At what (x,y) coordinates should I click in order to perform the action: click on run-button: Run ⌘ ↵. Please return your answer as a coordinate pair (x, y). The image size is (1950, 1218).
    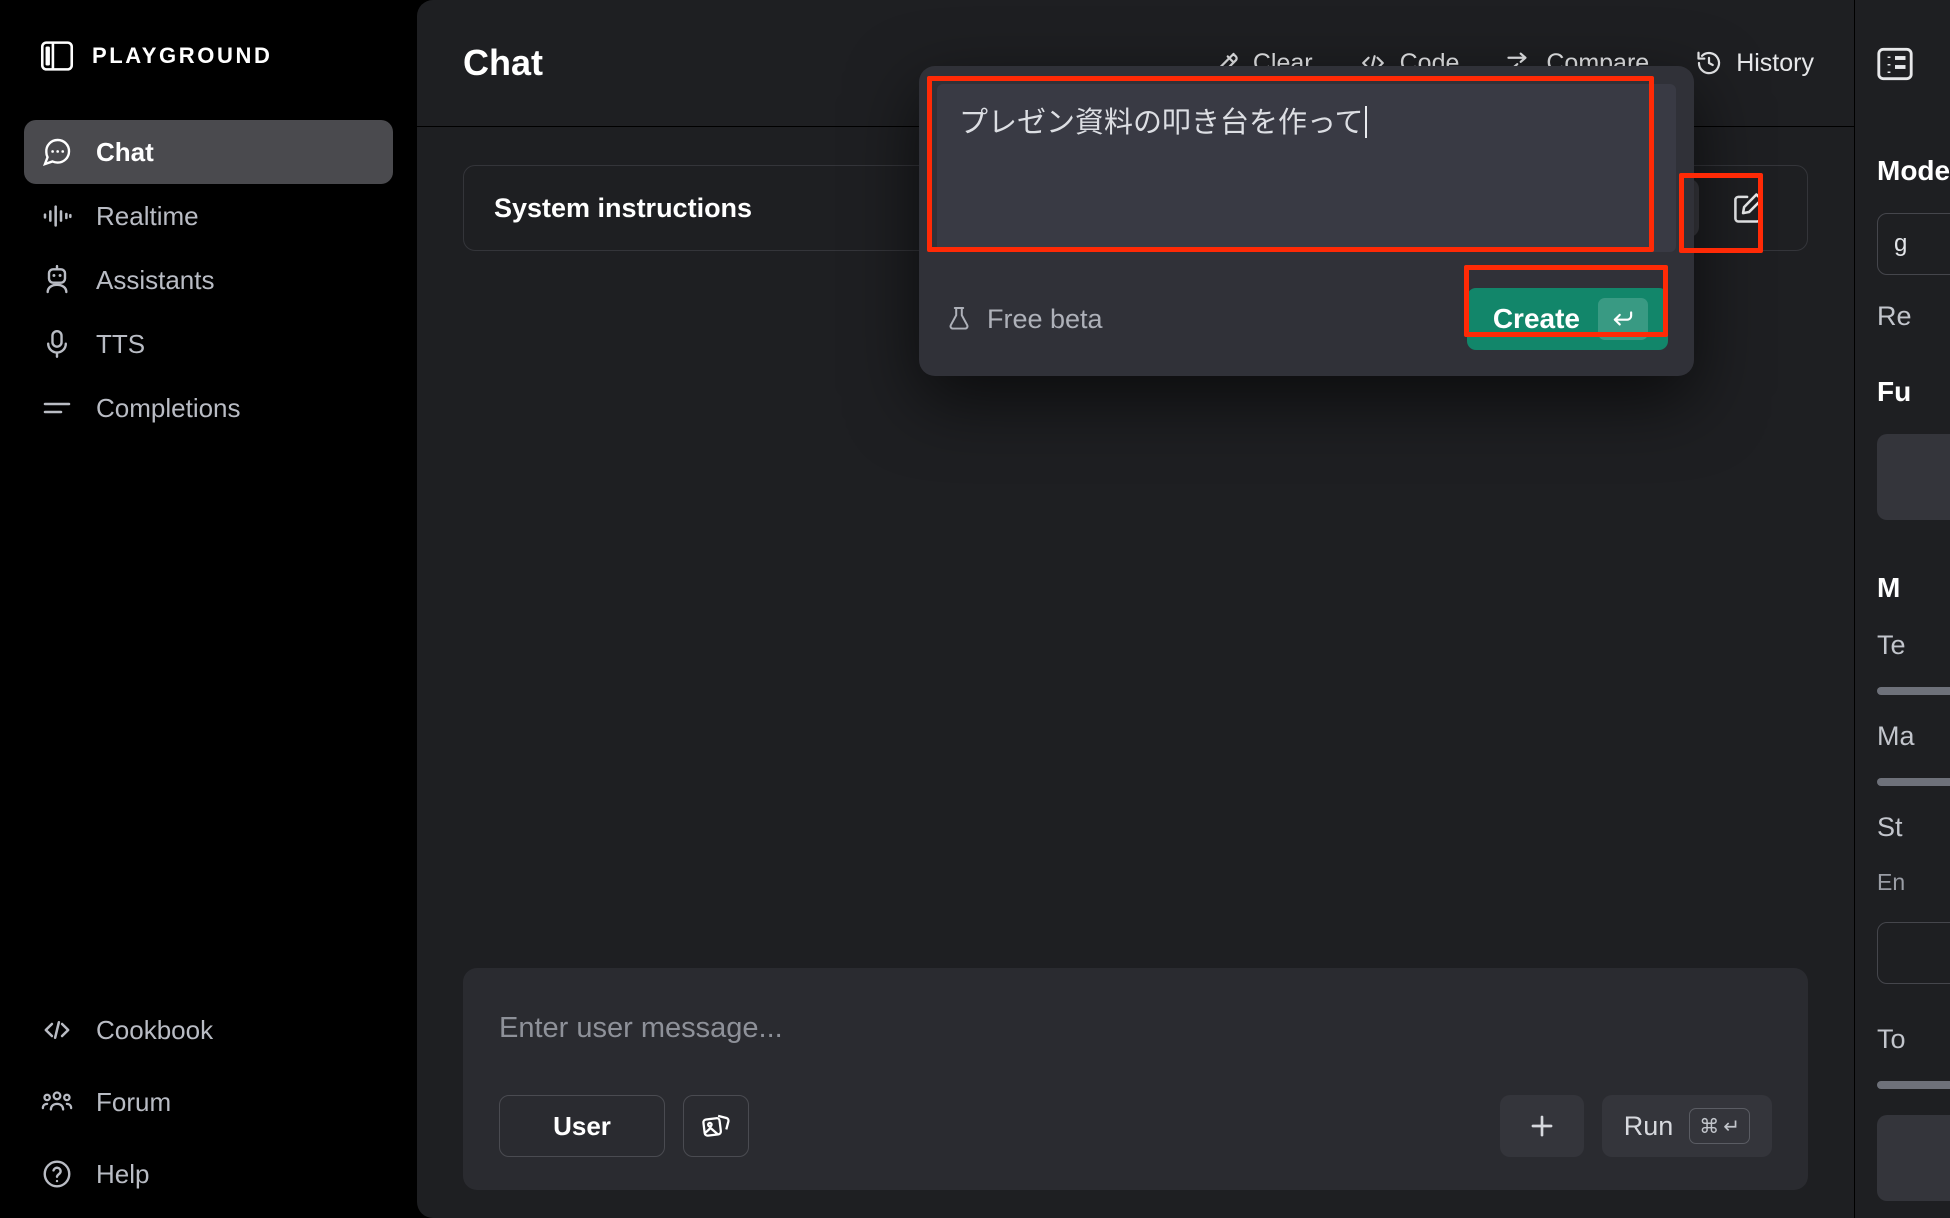
    Looking at the image, I should click on (1686, 1126).